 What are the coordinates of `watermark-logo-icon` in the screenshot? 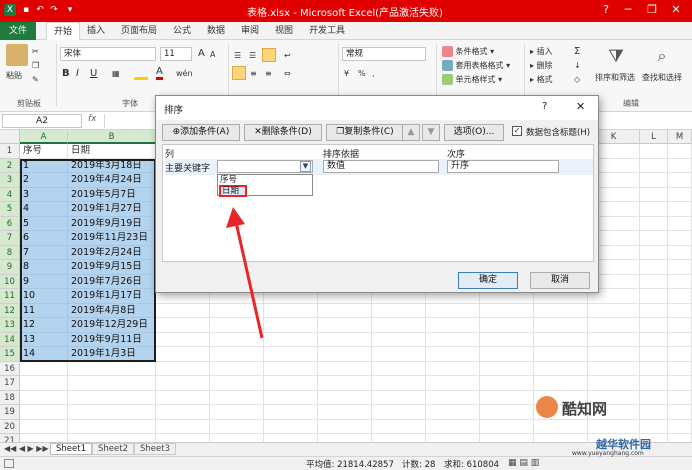 It's located at (547, 407).